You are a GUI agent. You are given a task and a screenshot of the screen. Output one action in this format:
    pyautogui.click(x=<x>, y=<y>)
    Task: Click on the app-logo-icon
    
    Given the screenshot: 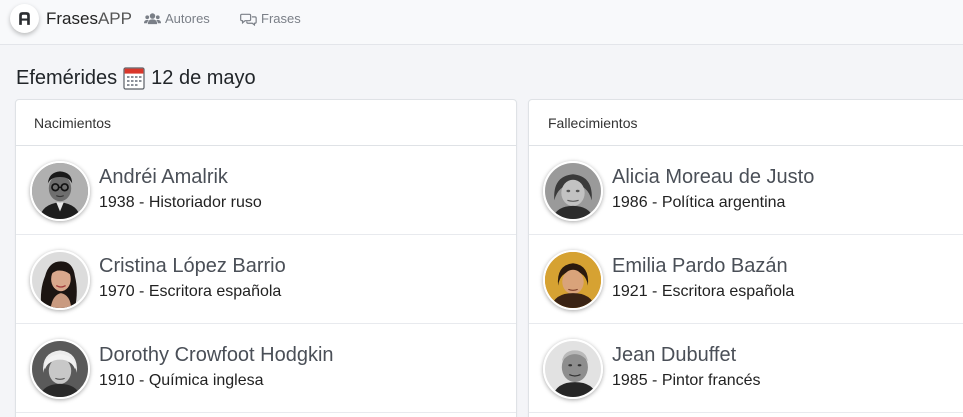 What is the action you would take?
    pyautogui.click(x=24, y=18)
    